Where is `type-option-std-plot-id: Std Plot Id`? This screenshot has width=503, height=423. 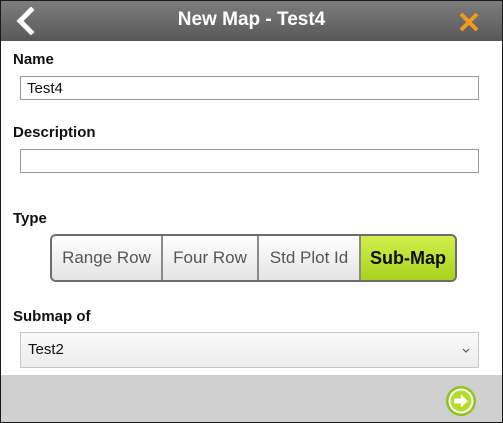
type-option-std-plot-id: Std Plot Id is located at coordinates (310, 258).